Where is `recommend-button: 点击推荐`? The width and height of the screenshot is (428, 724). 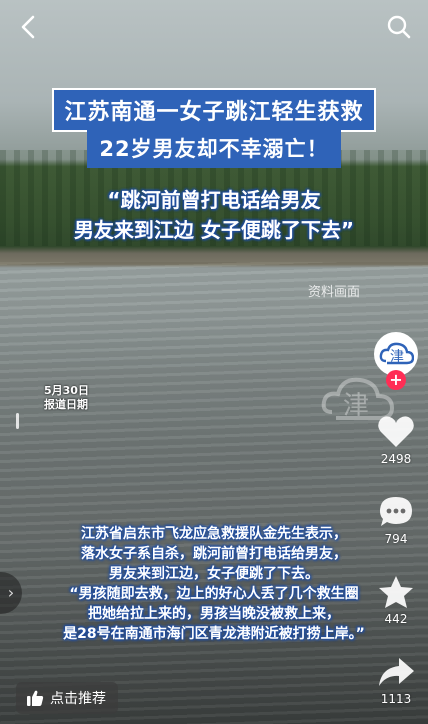 recommend-button: 点击推荐 is located at coordinates (67, 698).